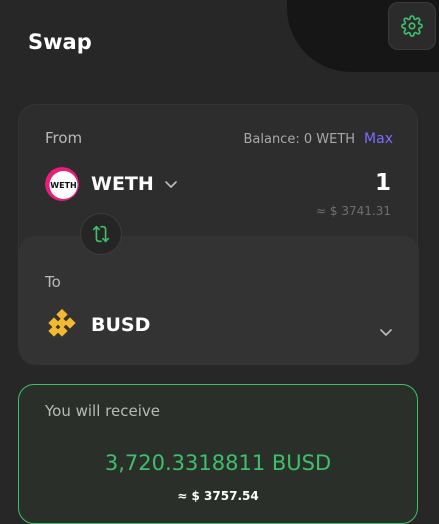  Describe the element at coordinates (299, 139) in the screenshot. I see `balance-text: Balance: 0 WETH` at that location.